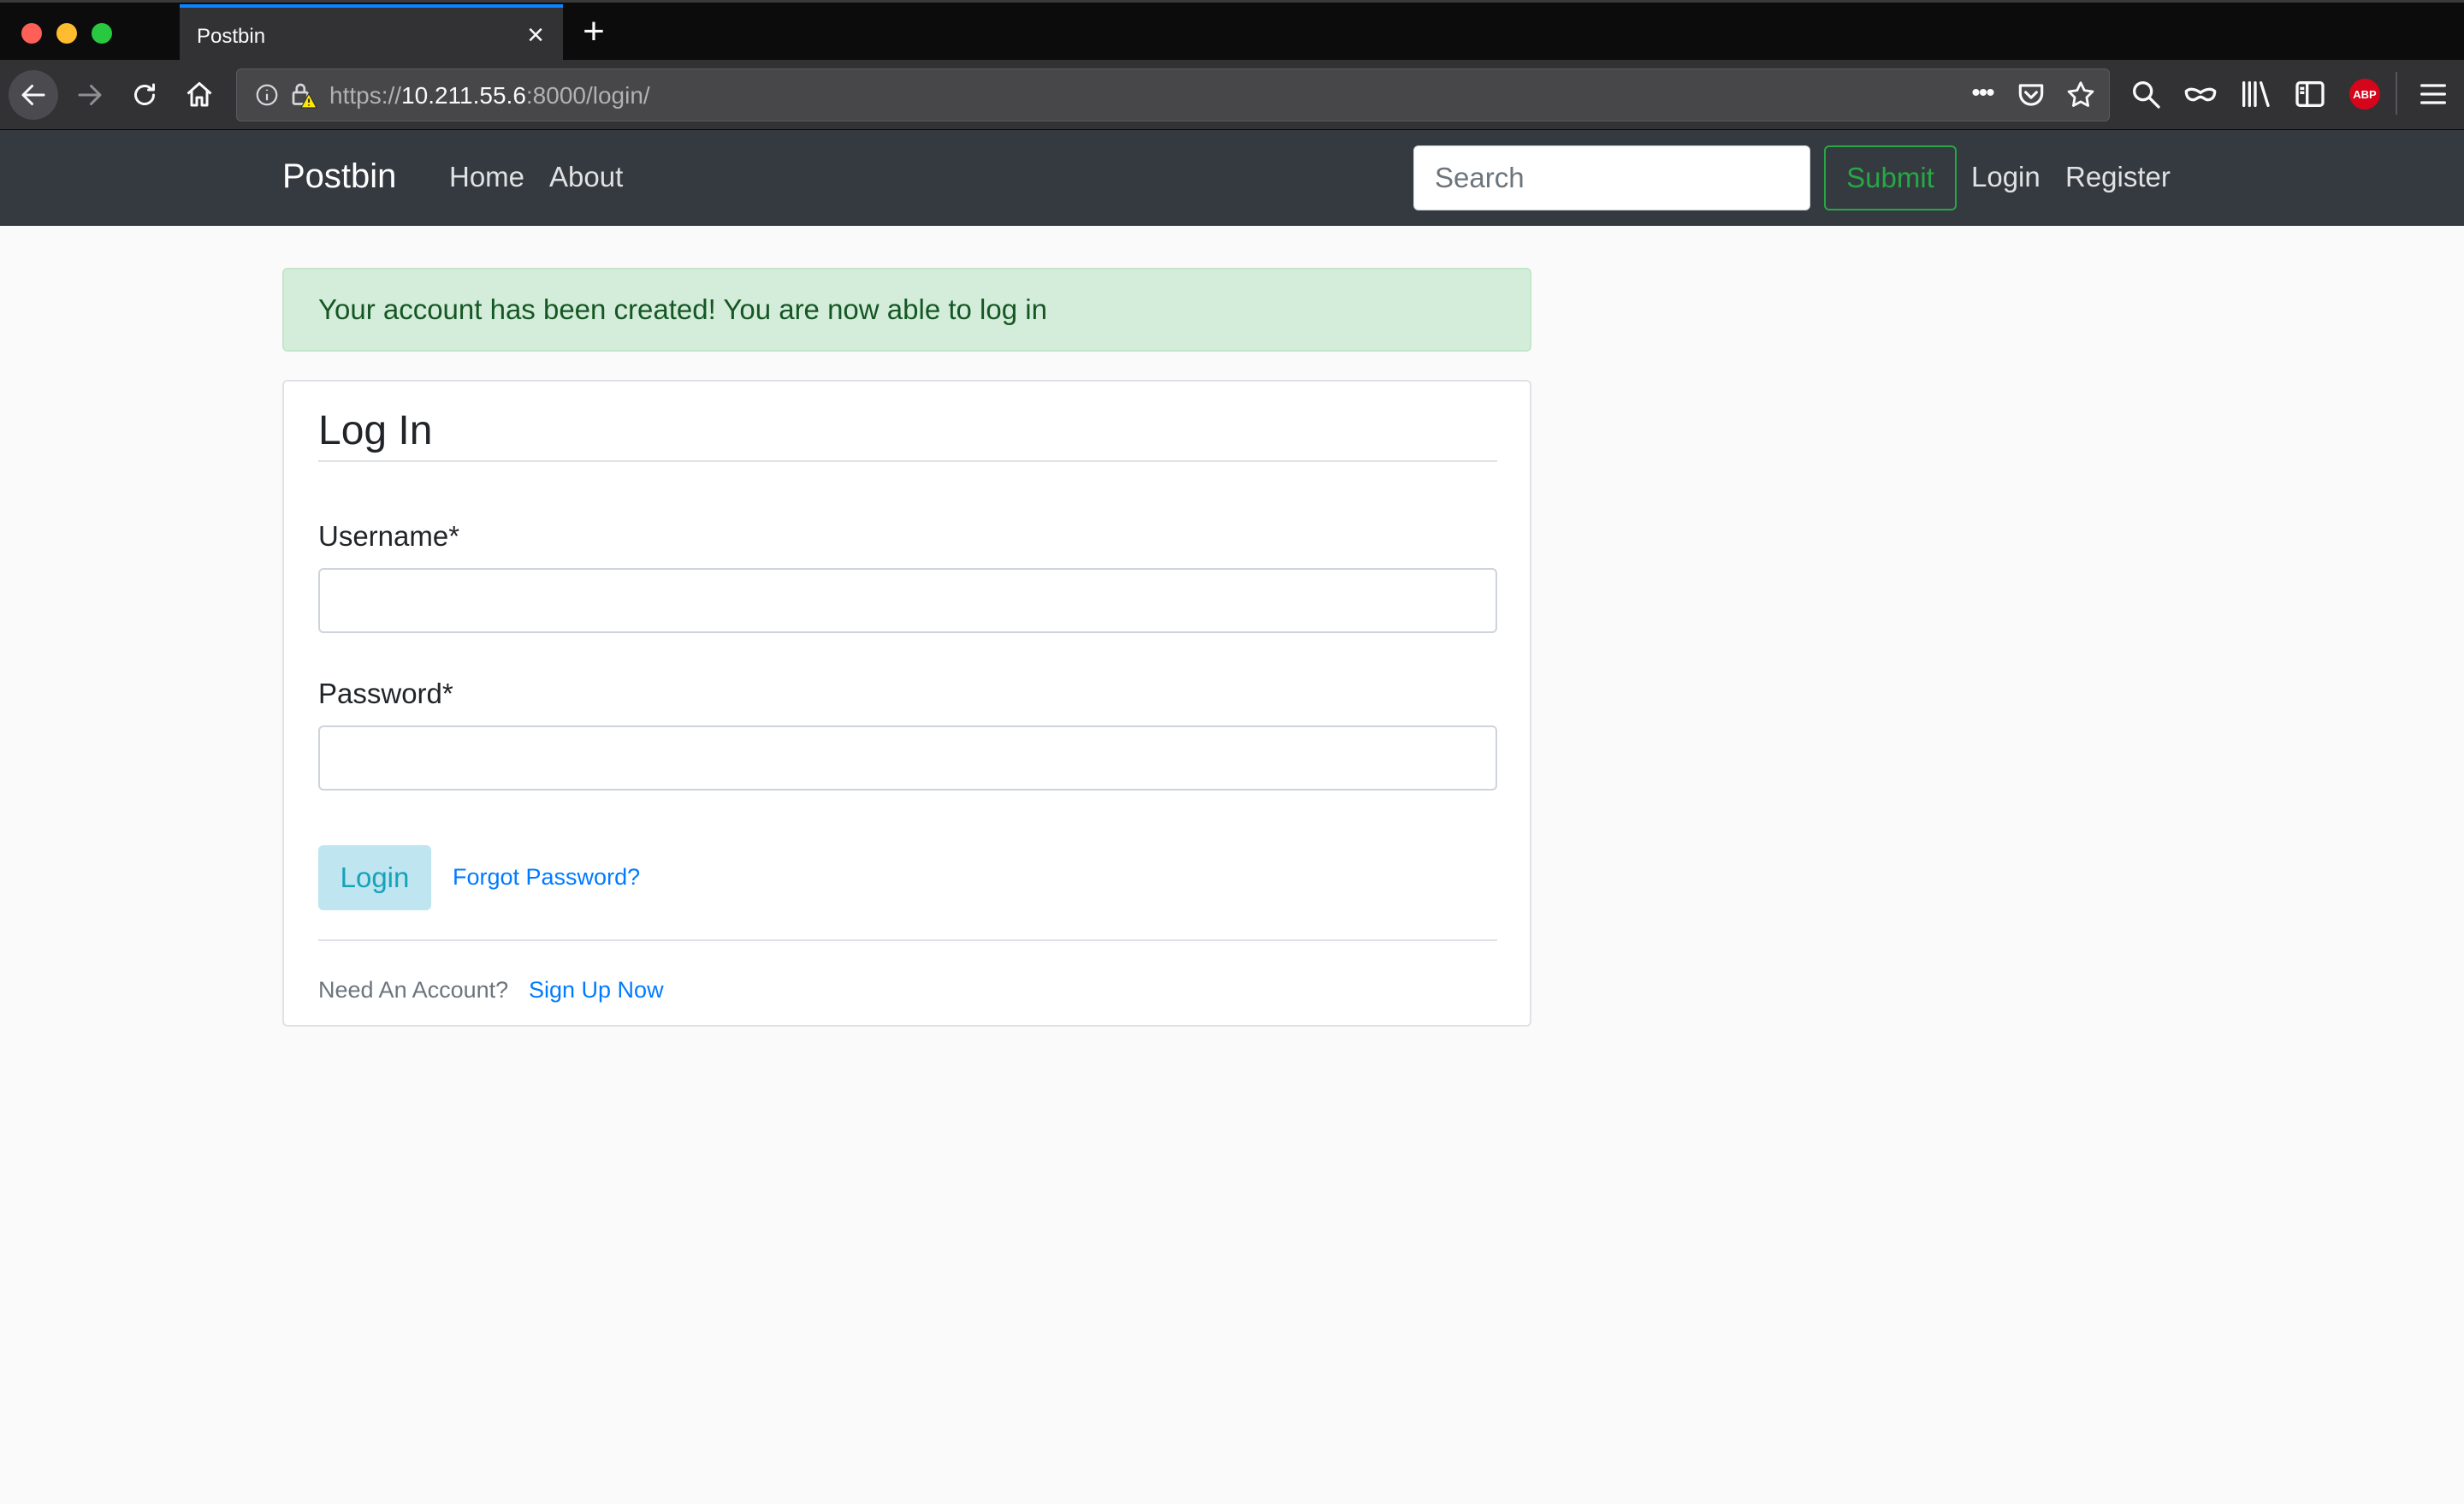 The image size is (2464, 1504). I want to click on username-label: Username*, so click(389, 536).